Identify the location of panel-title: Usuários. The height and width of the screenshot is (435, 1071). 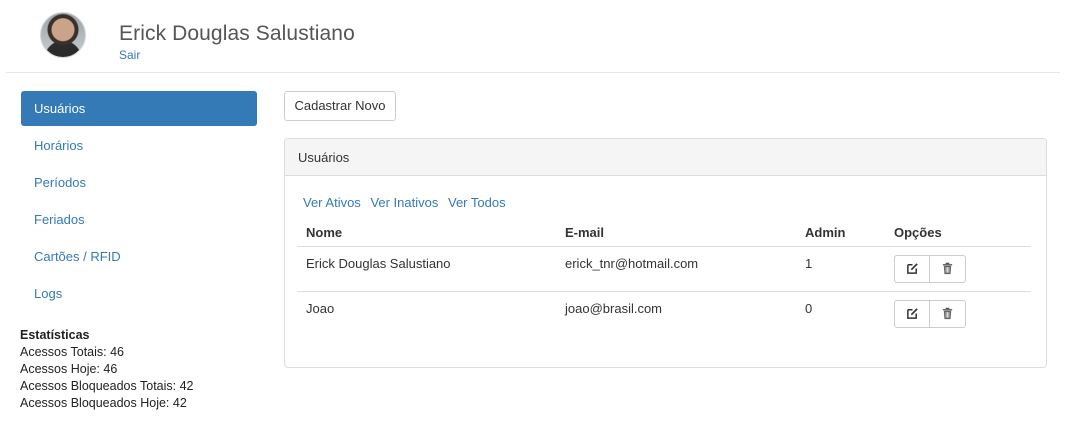
(665, 157).